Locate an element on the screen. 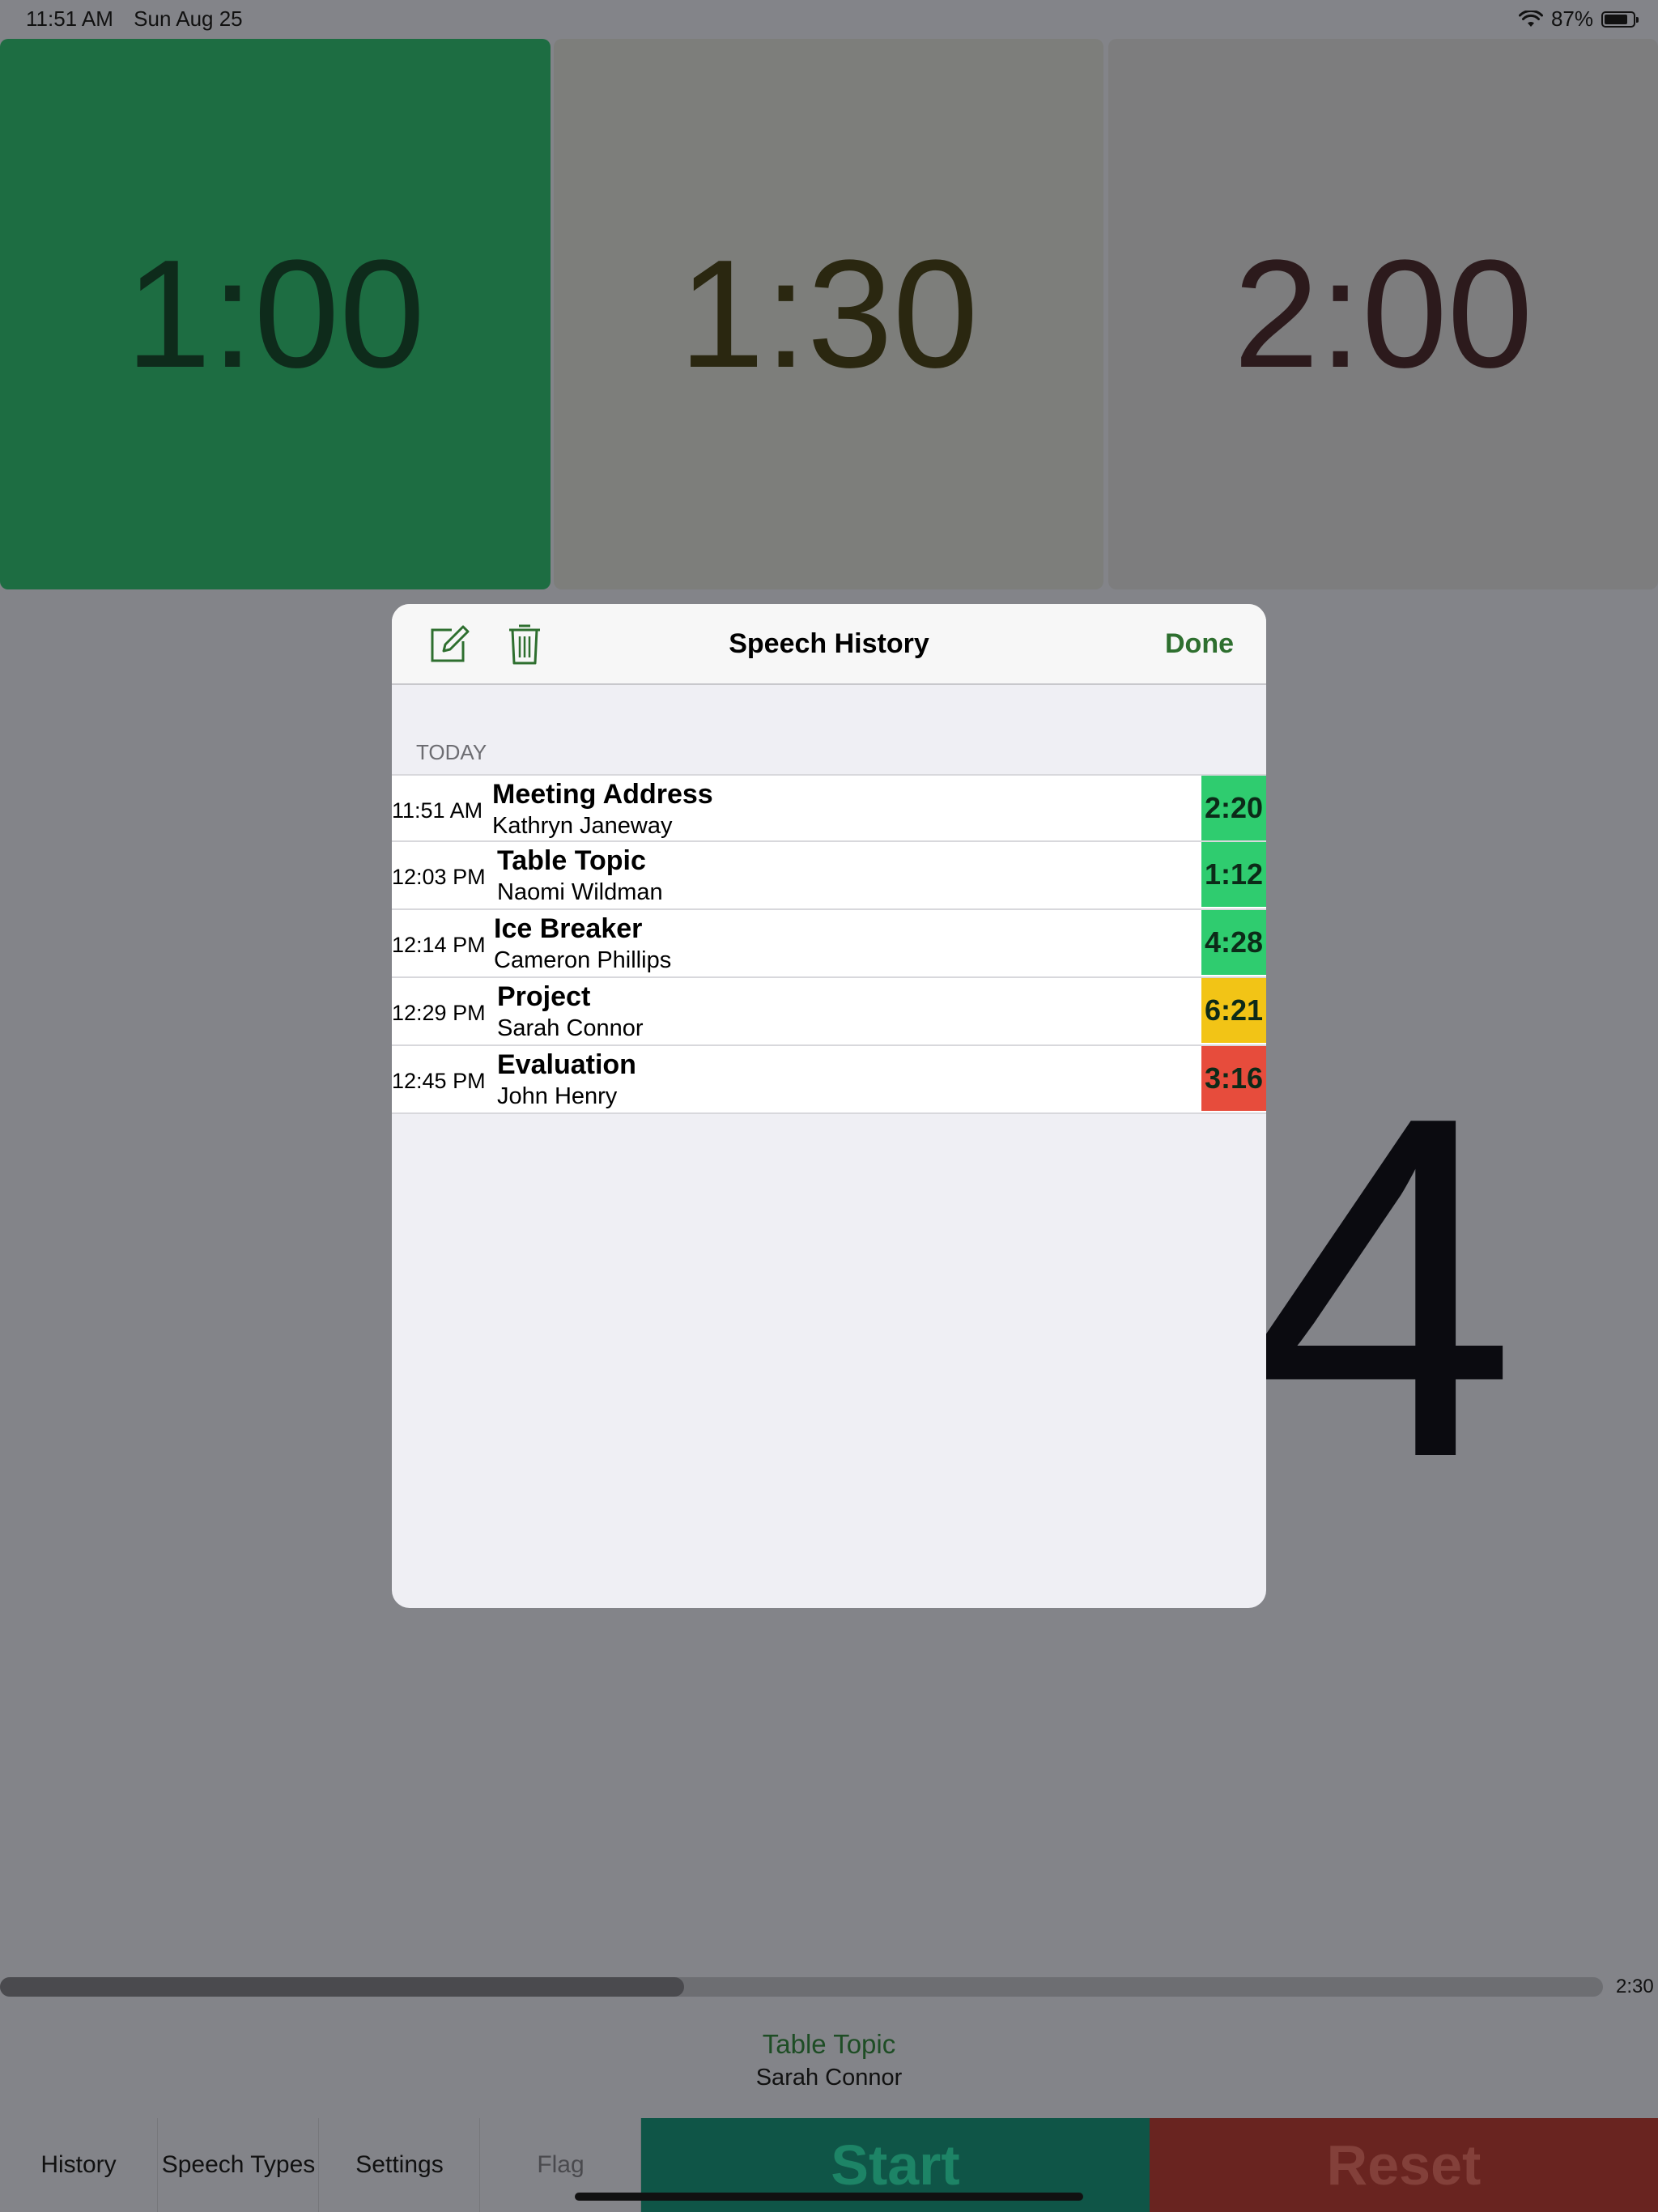  home-indicator is located at coordinates (829, 2197).